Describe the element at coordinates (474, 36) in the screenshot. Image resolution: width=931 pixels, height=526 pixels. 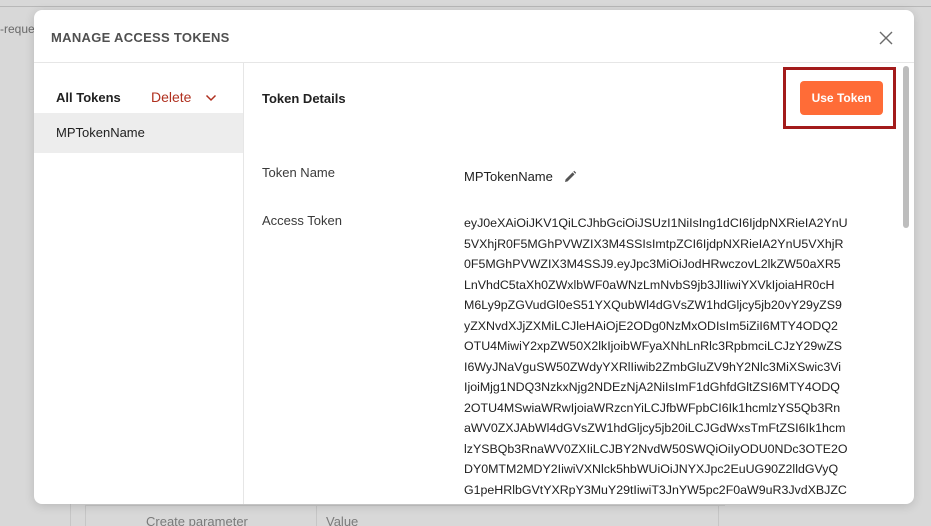
I see `modal-header: MANAGE ACCESS TOKENS` at that location.